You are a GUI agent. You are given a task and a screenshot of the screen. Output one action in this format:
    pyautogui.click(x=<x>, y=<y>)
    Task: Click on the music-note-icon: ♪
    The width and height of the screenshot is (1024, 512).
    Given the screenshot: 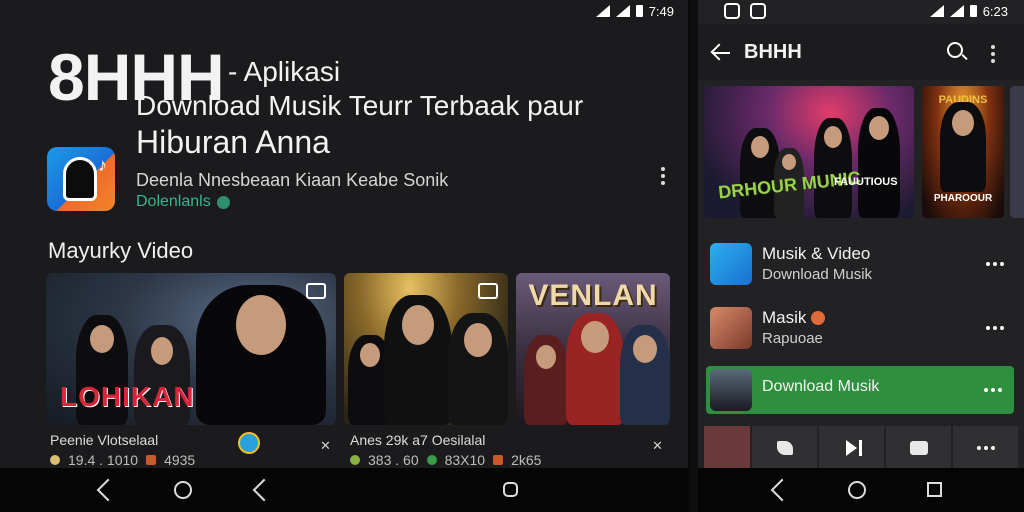 What is the action you would take?
    pyautogui.click(x=102, y=165)
    